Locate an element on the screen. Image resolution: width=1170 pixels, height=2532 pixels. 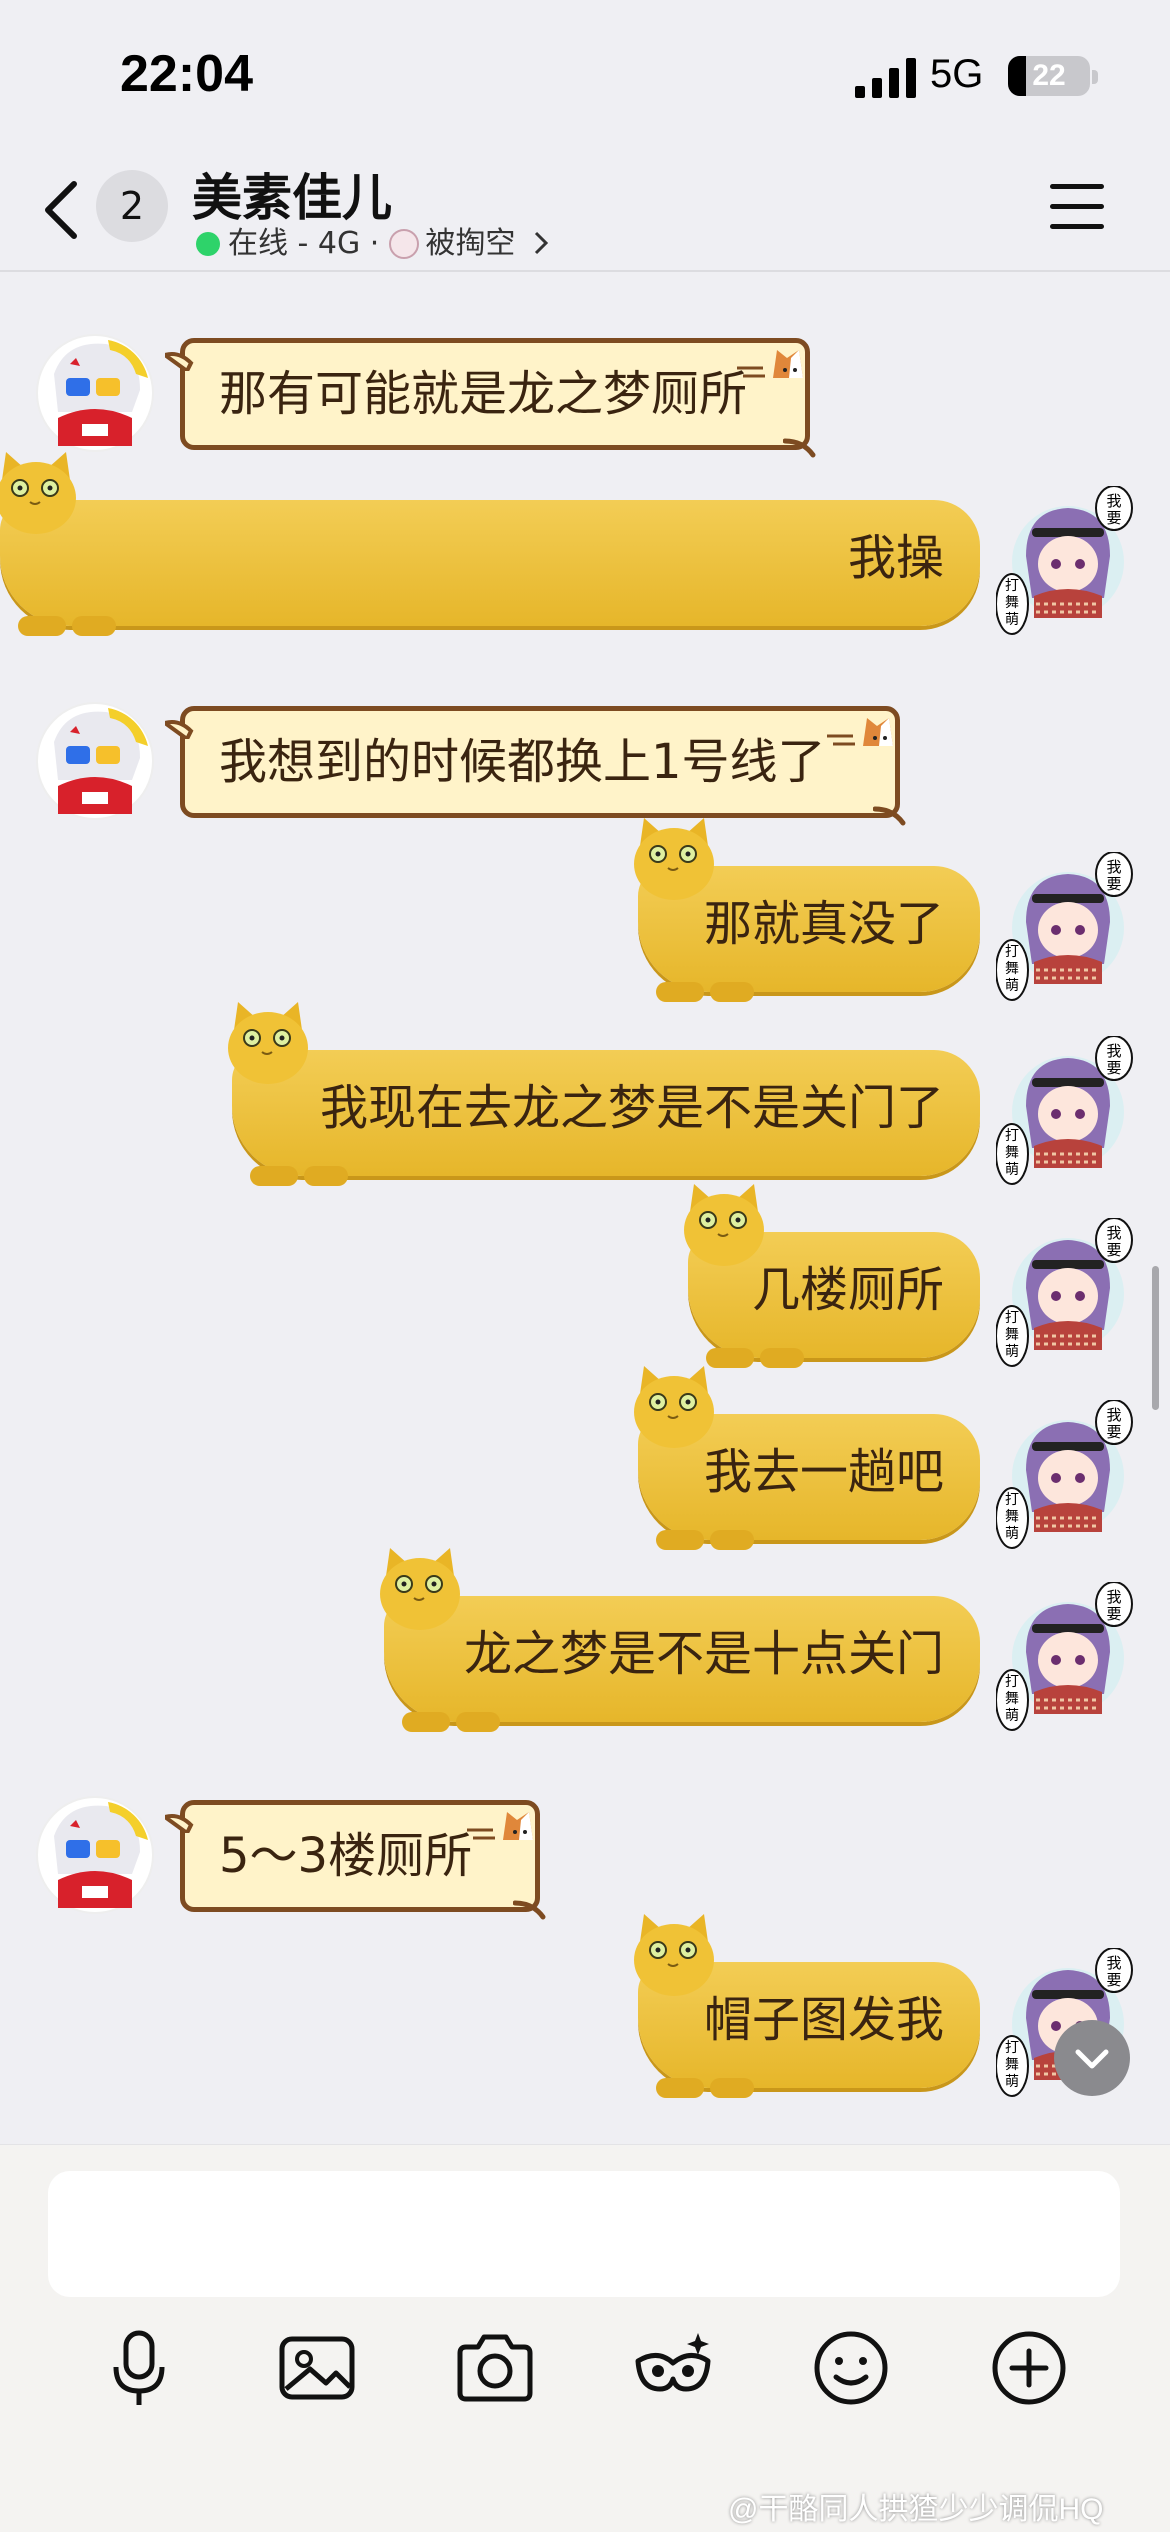
image-icon is located at coordinates (317, 2368).